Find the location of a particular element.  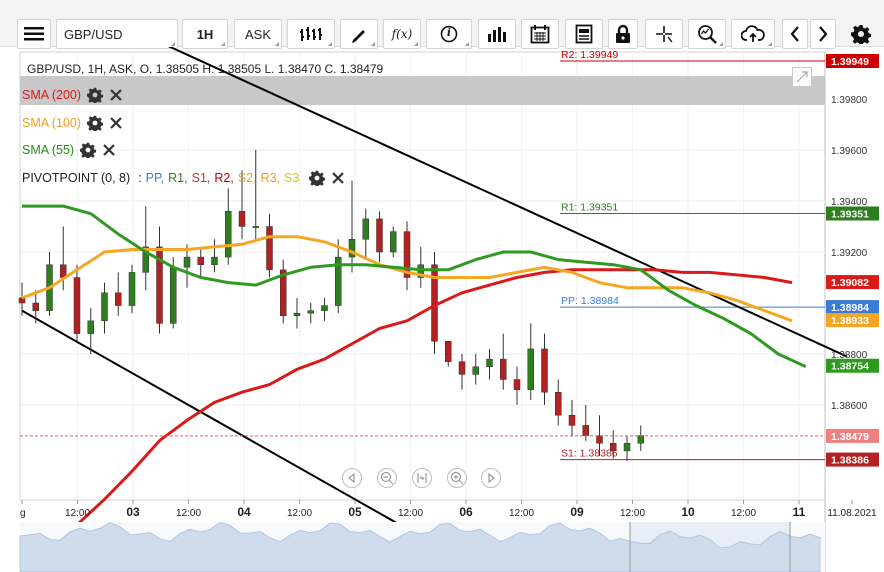

pivot-item-label: S2, is located at coordinates (247, 178).